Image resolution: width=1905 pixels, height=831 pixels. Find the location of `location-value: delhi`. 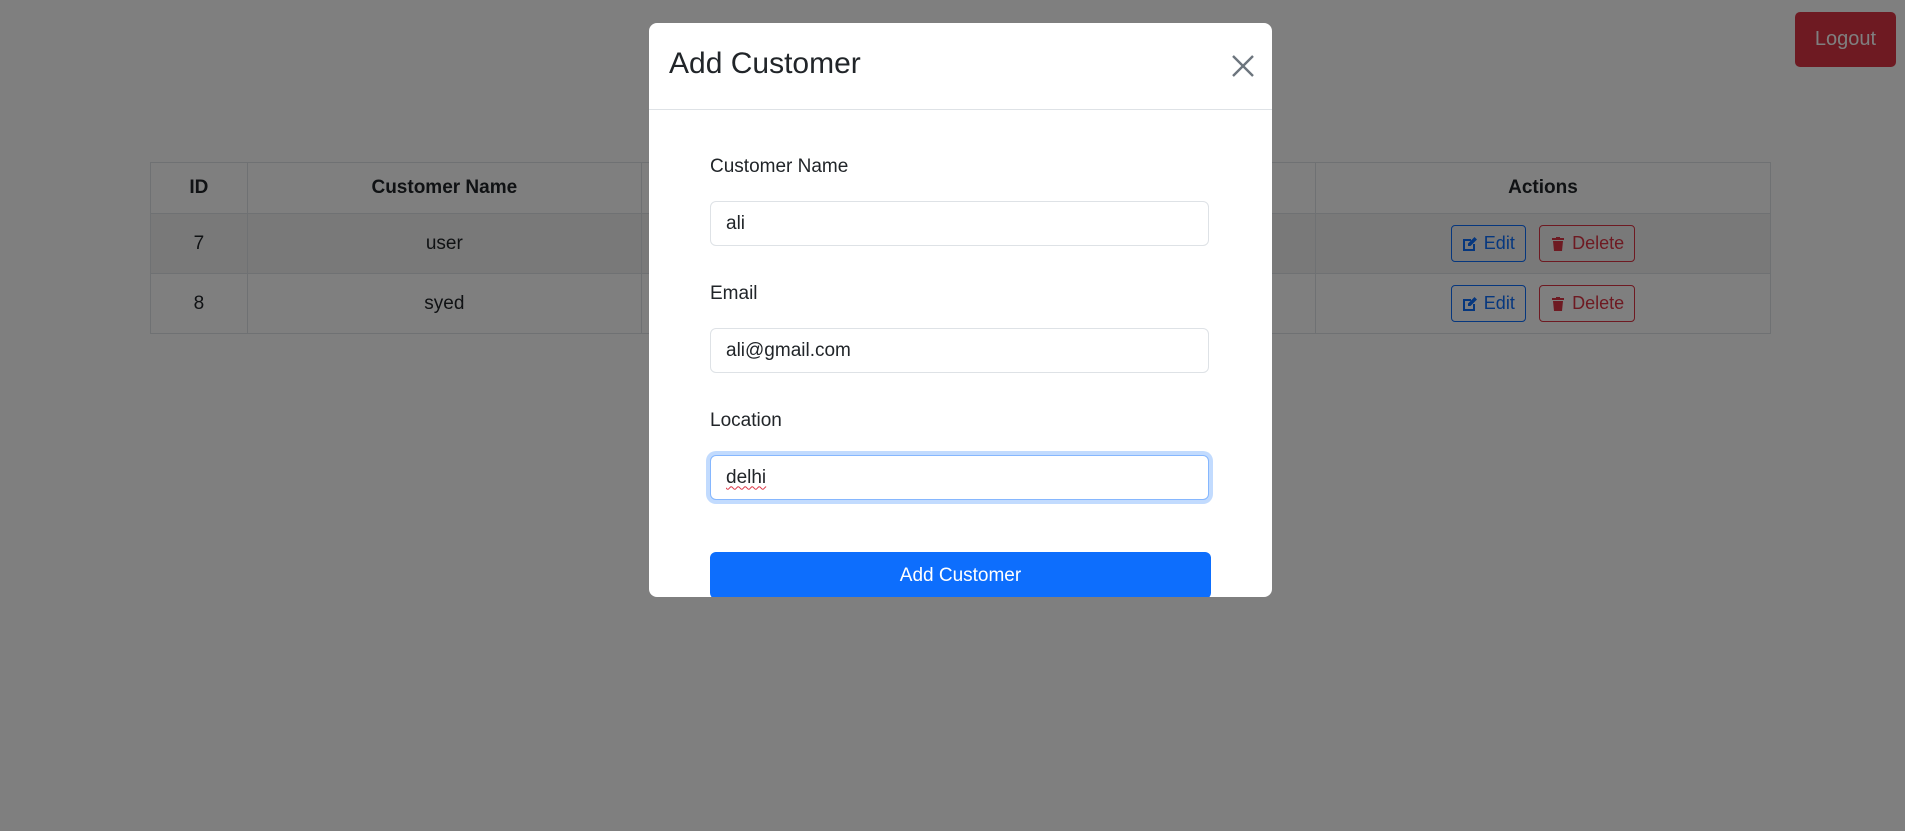

location-value: delhi is located at coordinates (746, 477).